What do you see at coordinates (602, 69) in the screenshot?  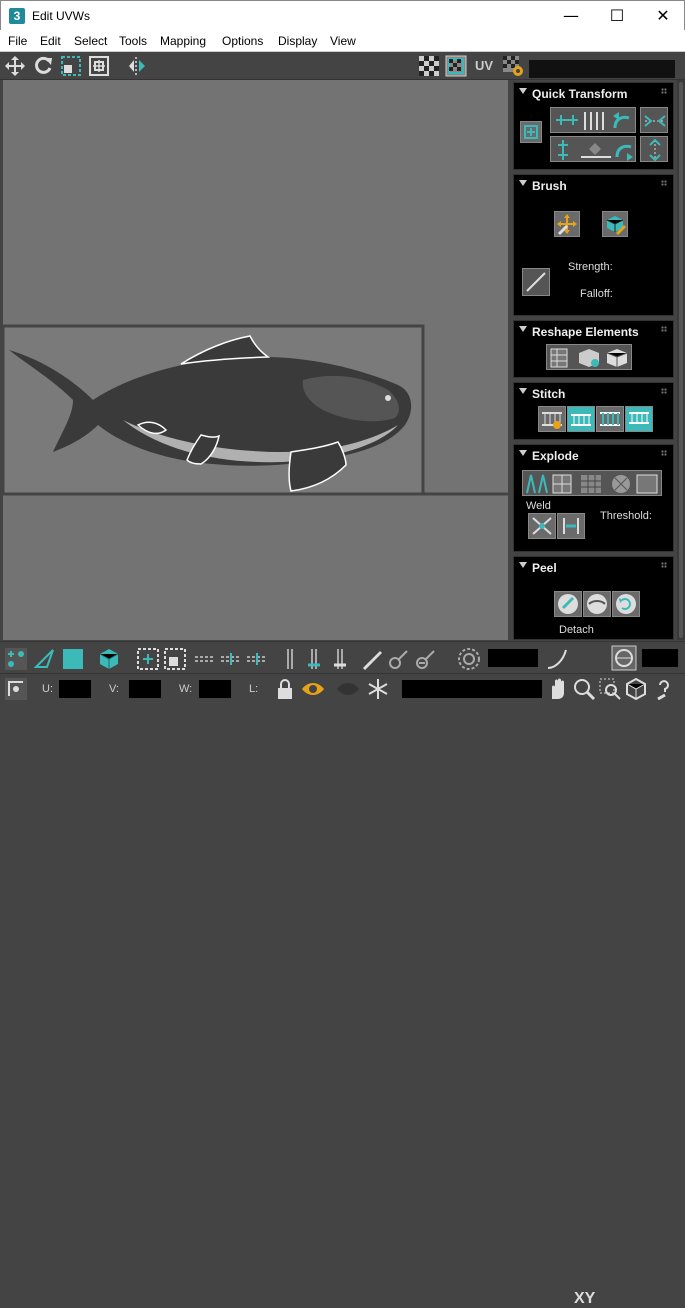 I see `texture-dropdown` at bounding box center [602, 69].